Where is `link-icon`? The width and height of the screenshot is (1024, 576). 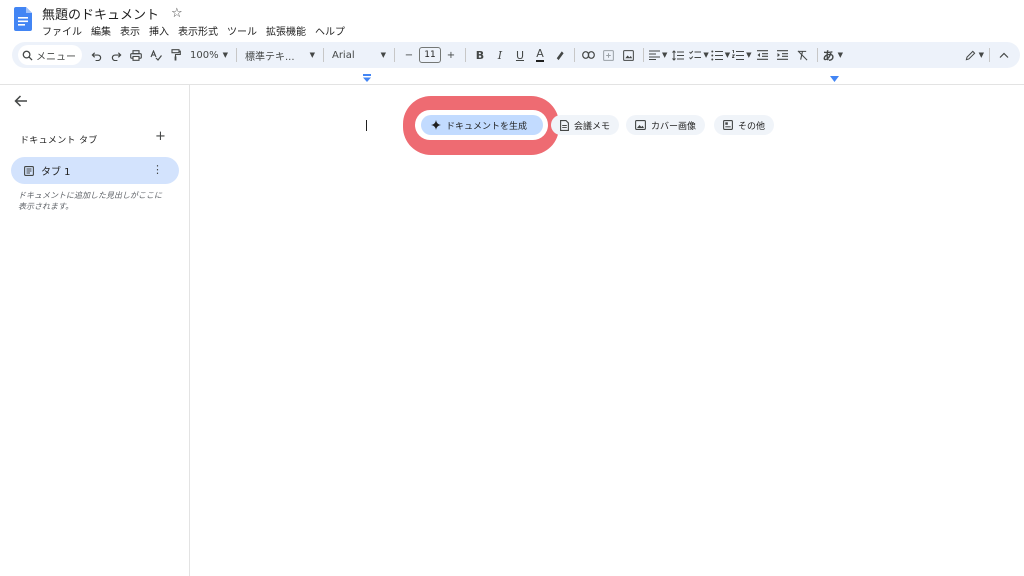 link-icon is located at coordinates (589, 55).